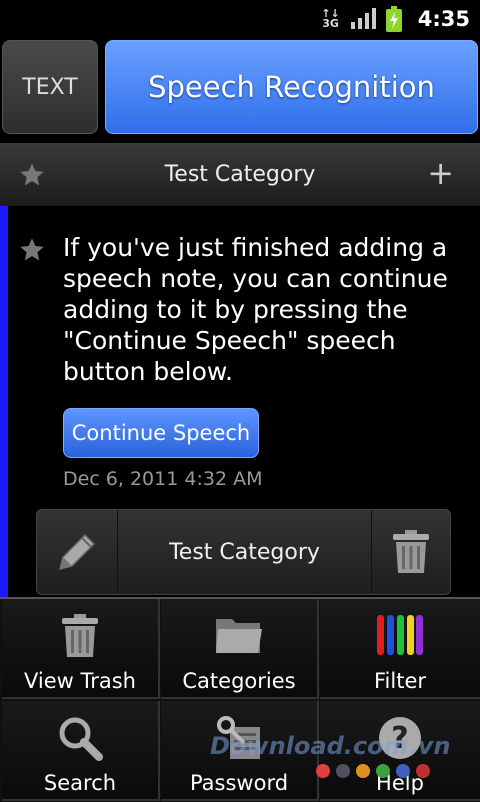  Describe the element at coordinates (440, 173) in the screenshot. I see `add-category-button: +` at that location.